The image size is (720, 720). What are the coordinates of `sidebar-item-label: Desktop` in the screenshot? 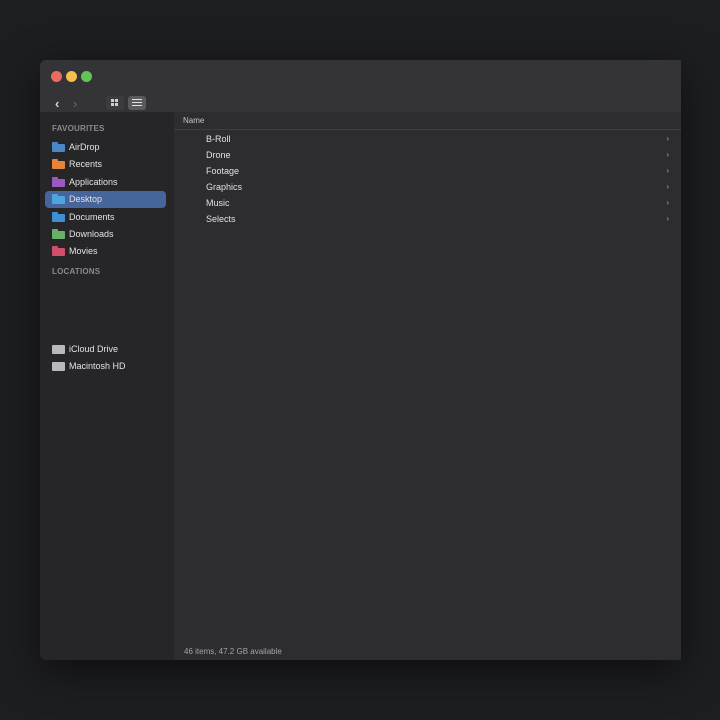 It's located at (86, 199).